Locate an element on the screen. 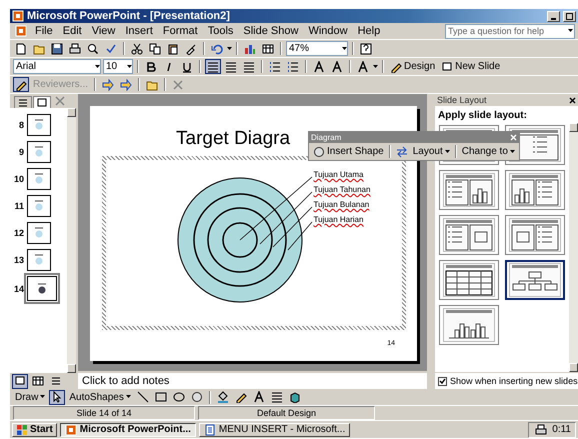  font-size-dropdown: 10 is located at coordinates (118, 66).